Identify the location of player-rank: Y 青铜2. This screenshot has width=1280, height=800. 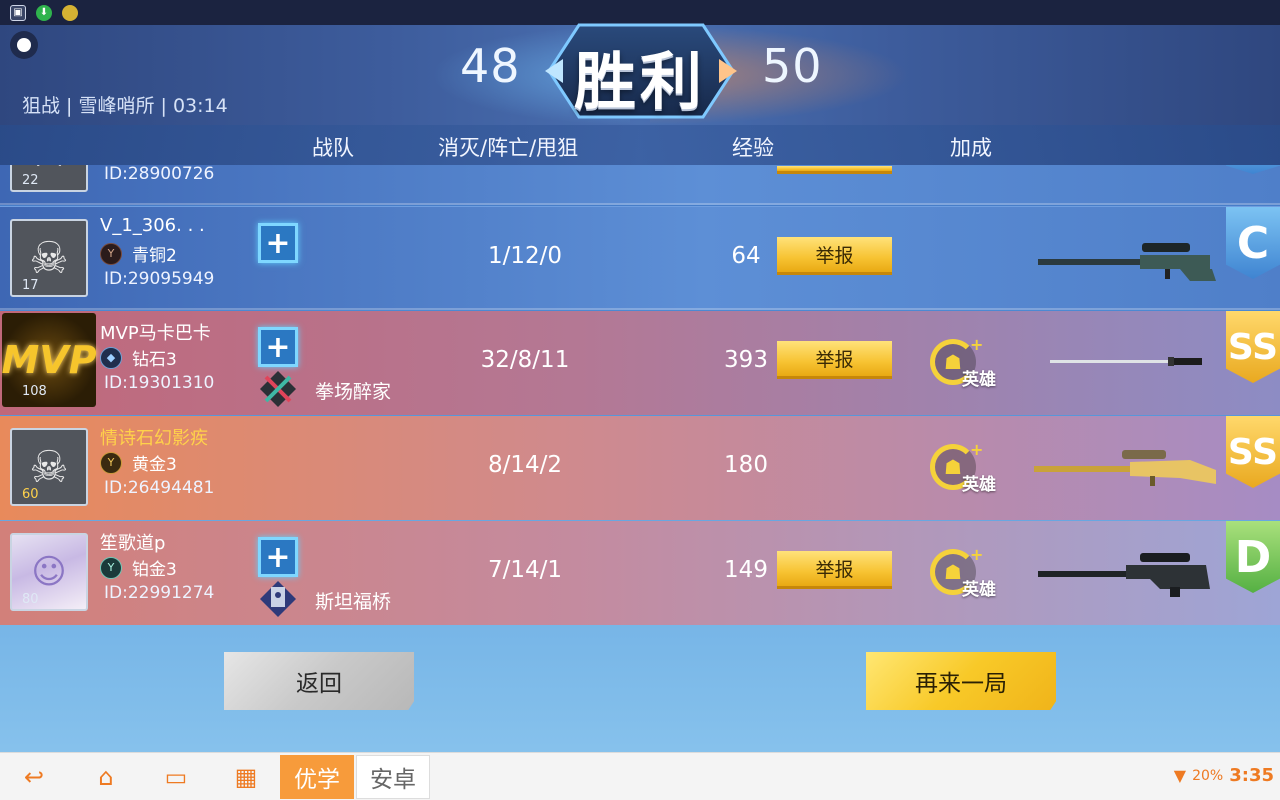
(138, 253).